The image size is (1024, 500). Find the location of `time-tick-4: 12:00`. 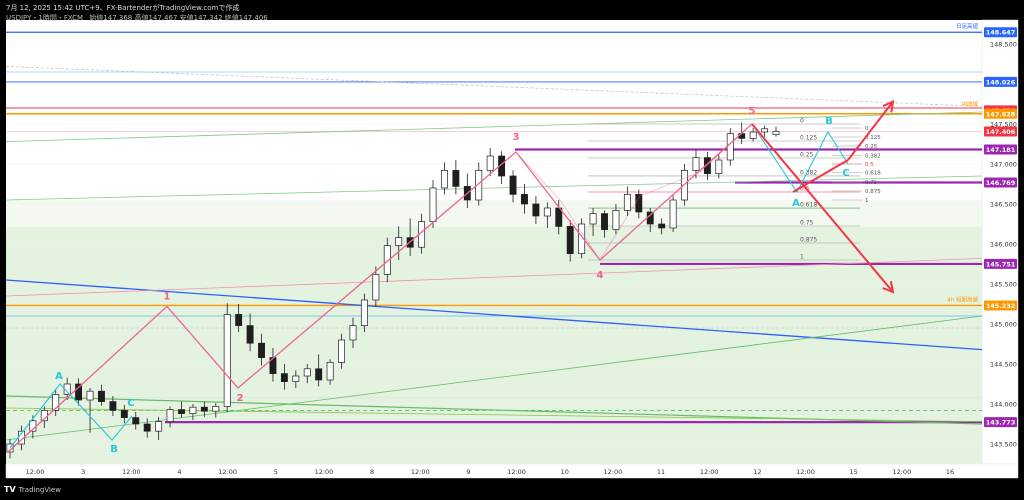

time-tick-4: 12:00 is located at coordinates (227, 472).